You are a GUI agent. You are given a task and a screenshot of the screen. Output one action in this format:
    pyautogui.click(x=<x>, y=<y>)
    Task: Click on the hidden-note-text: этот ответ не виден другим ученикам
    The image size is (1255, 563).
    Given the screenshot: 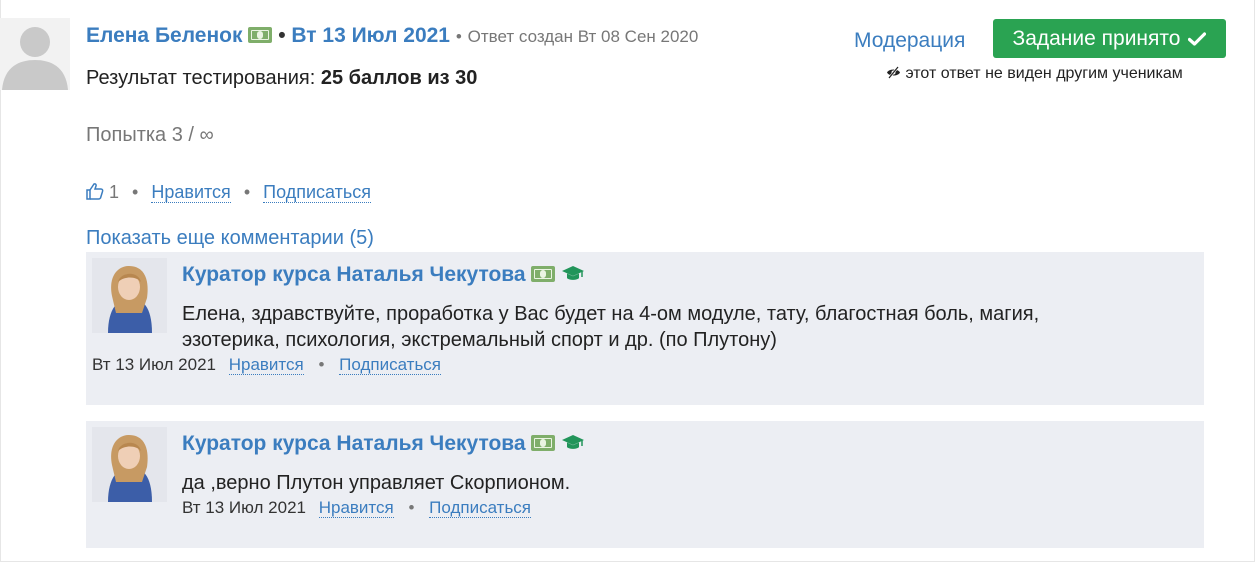 What is the action you would take?
    pyautogui.click(x=1044, y=73)
    